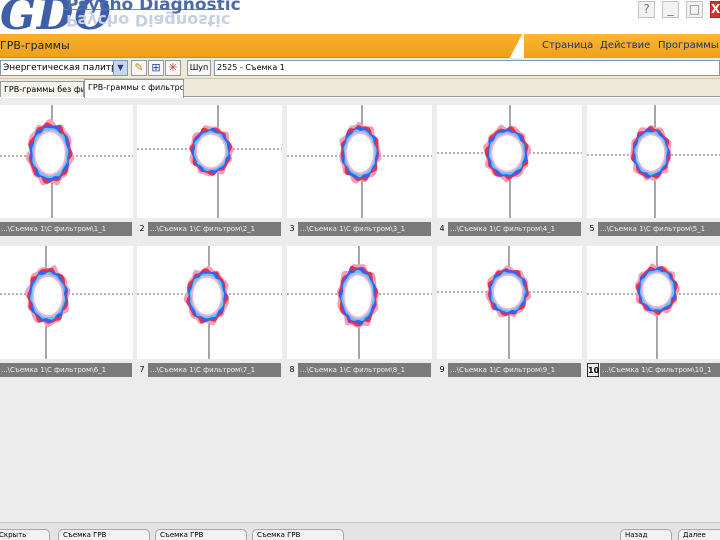  Describe the element at coordinates (201, 534) in the screenshot. I see `capture-tab-2: Съемка ГРВ` at that location.